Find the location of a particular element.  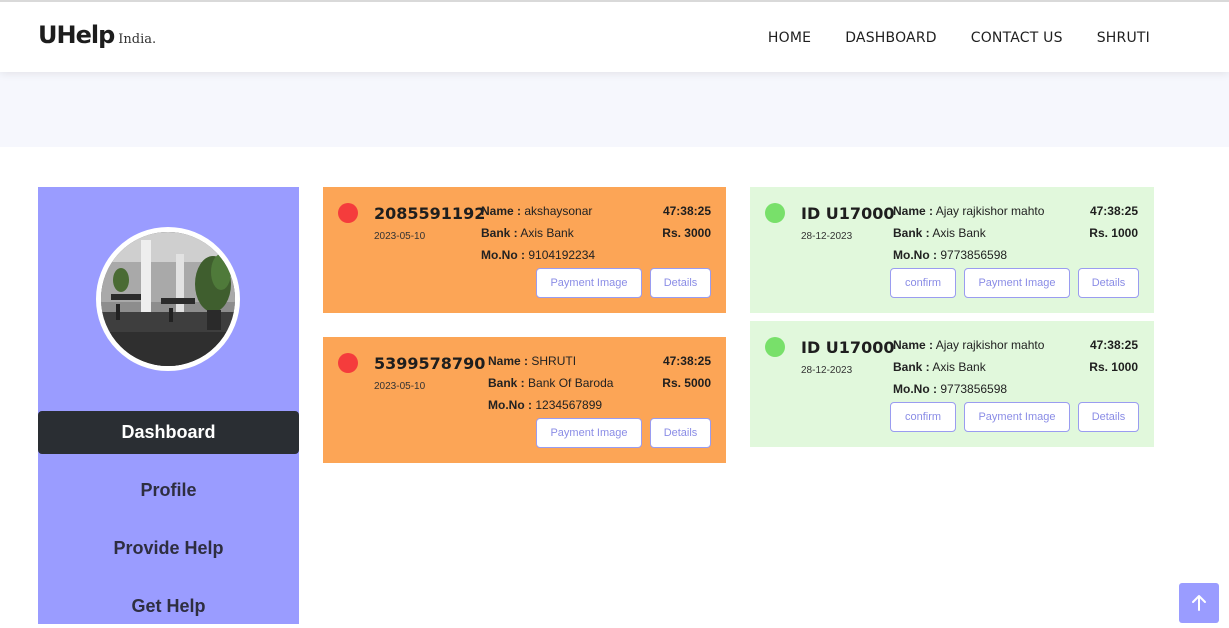

name-value: SHRUTI is located at coordinates (554, 361).